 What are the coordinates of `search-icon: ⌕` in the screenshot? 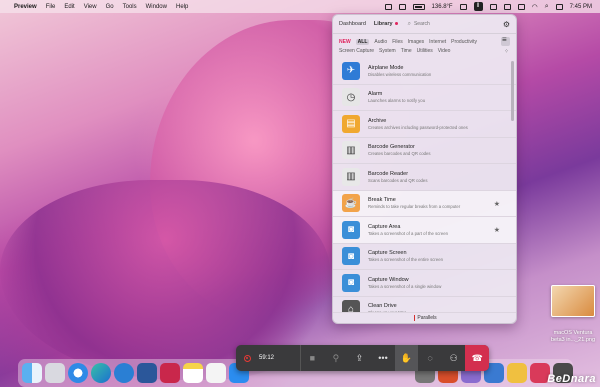 It's located at (547, 7).